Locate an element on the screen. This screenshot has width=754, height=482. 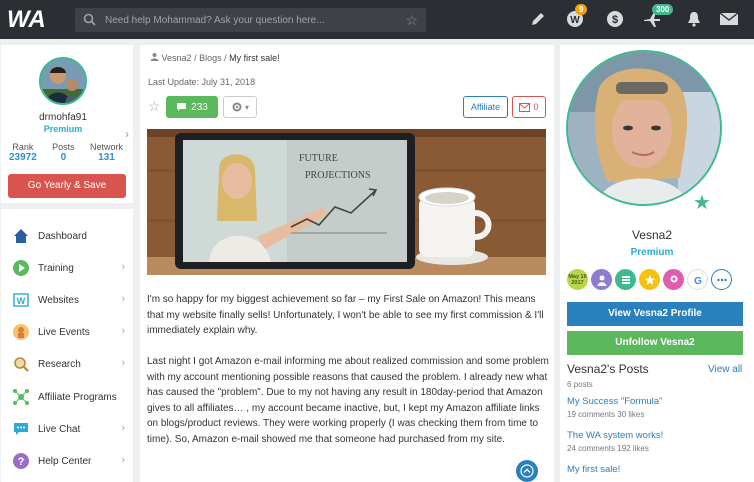
search-input is located at coordinates (250, 20).